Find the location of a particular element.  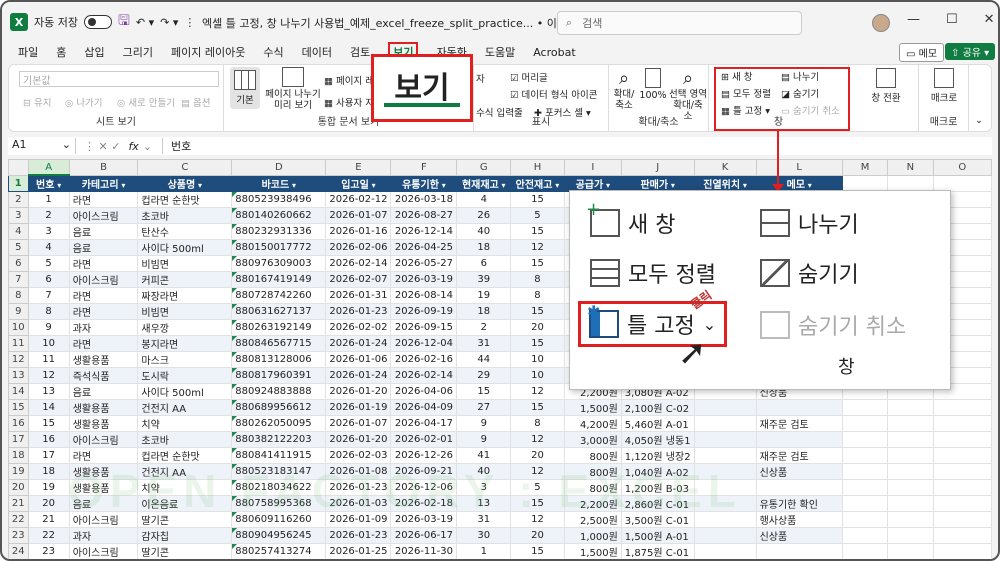

table-header-cell: 바코드 ▾ is located at coordinates (279, 183).